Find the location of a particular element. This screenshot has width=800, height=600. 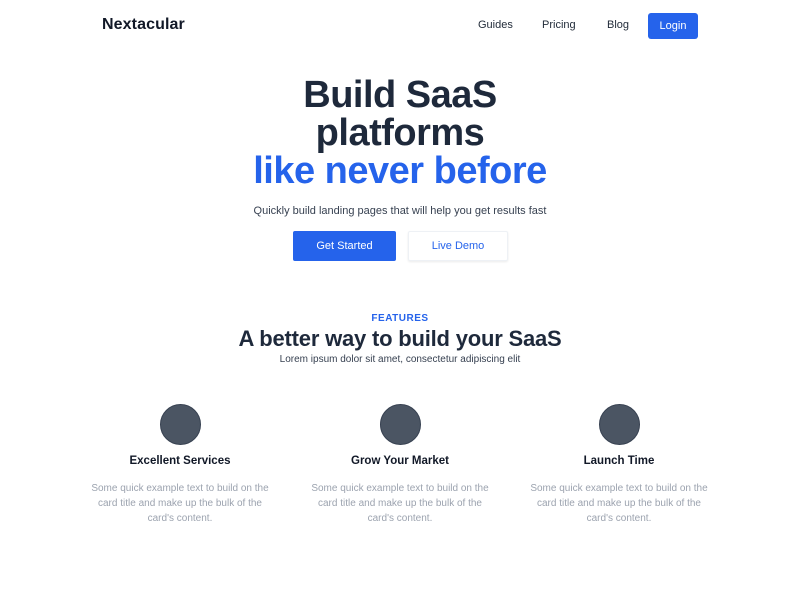

feature-card-title: Excellent Services is located at coordinates (180, 461).